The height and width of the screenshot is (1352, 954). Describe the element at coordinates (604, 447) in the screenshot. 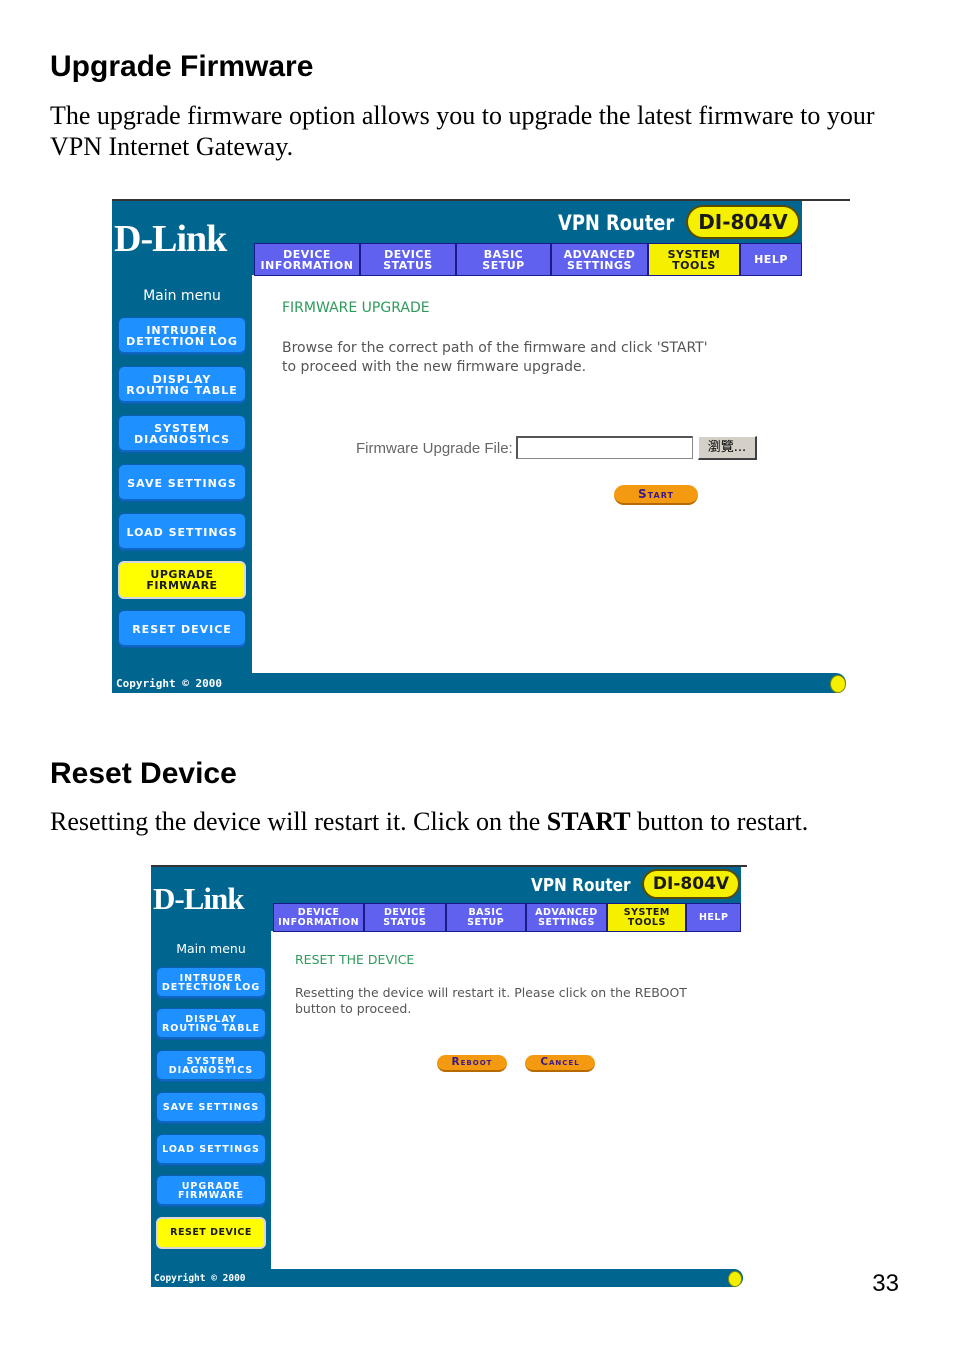

I see `firmware-file-input` at that location.